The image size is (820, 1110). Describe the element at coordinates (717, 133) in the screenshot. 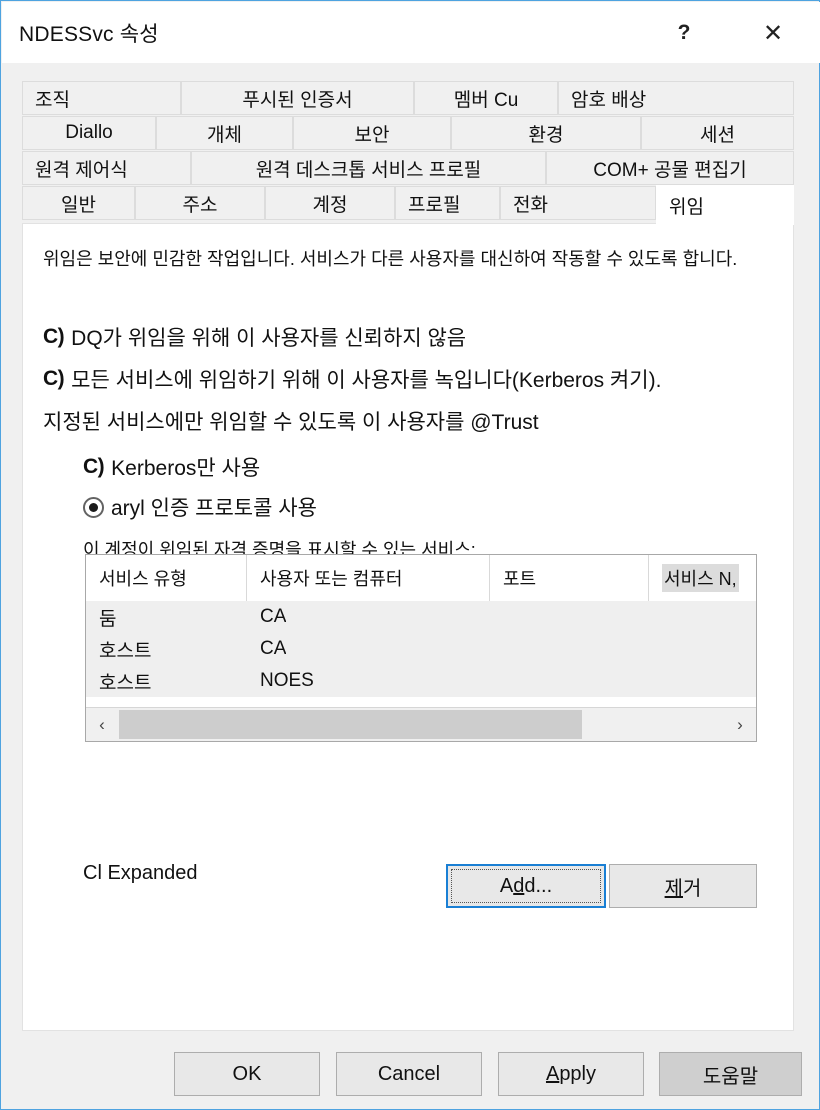

I see `tab-sessions: 세션` at that location.